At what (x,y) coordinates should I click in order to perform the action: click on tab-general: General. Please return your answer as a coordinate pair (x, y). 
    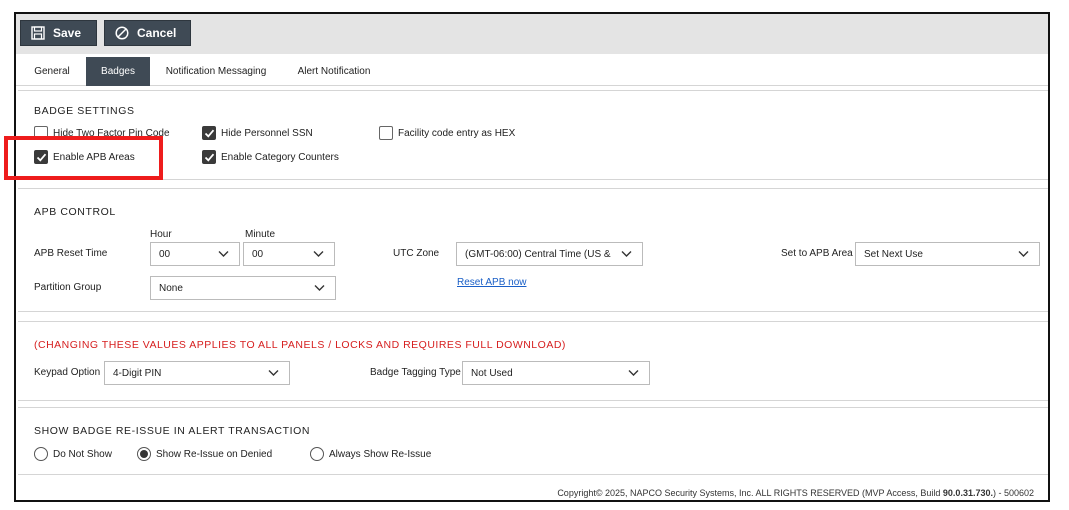
    Looking at the image, I should click on (52, 71).